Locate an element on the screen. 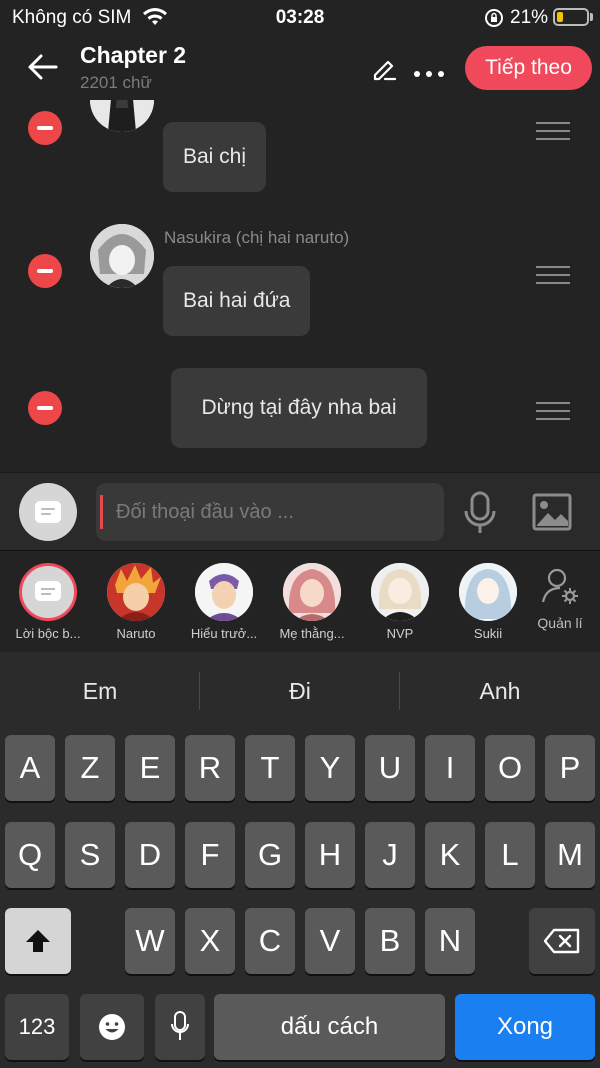 The image size is (600, 1068). key: N is located at coordinates (450, 941).